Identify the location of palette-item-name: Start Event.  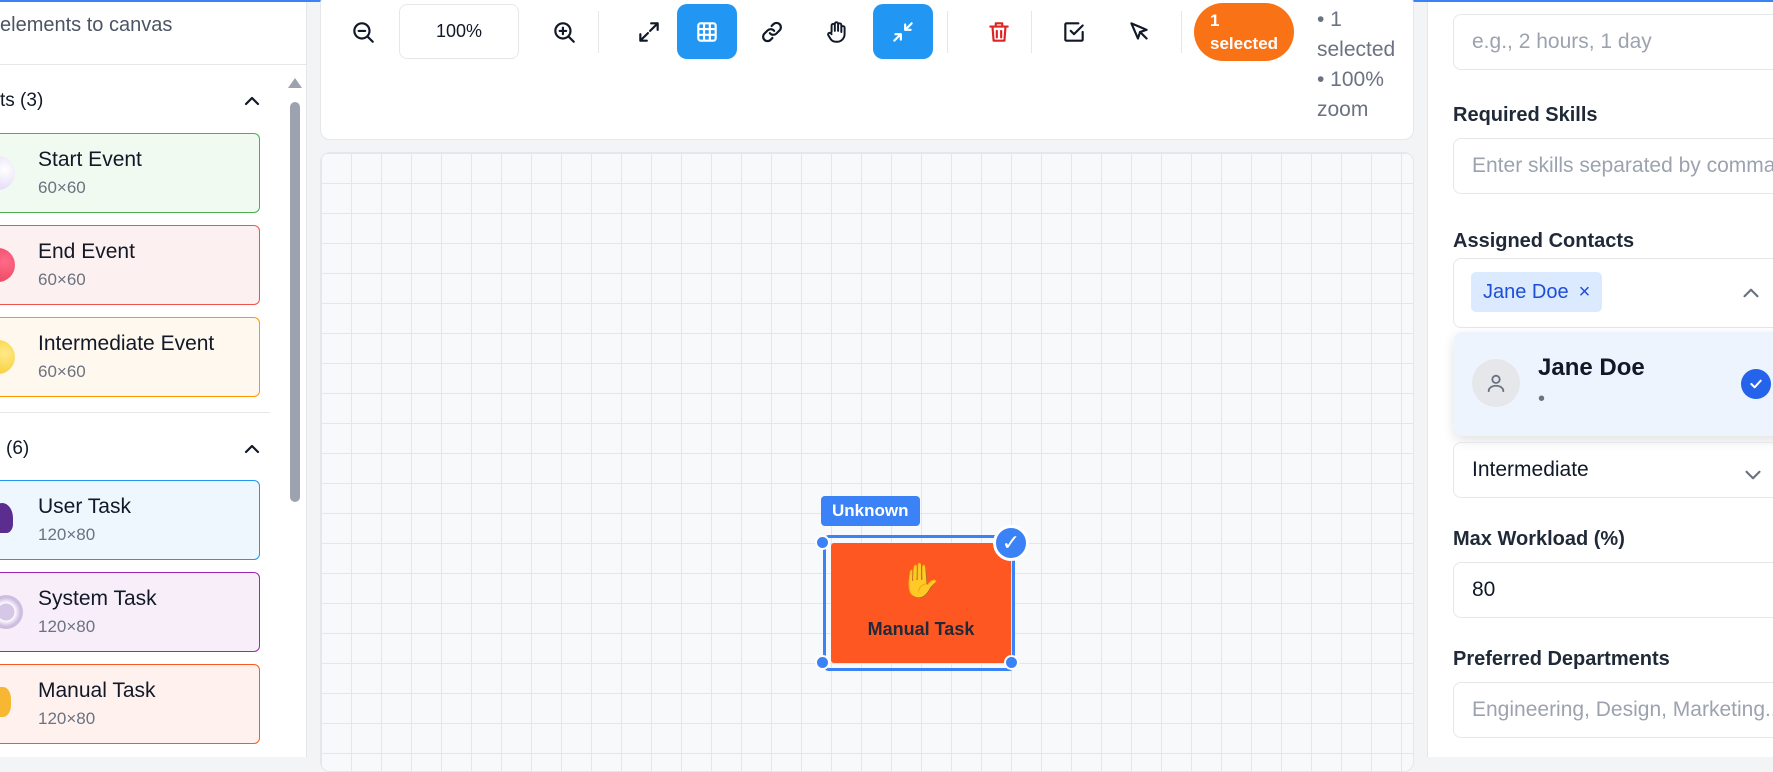
(90, 159).